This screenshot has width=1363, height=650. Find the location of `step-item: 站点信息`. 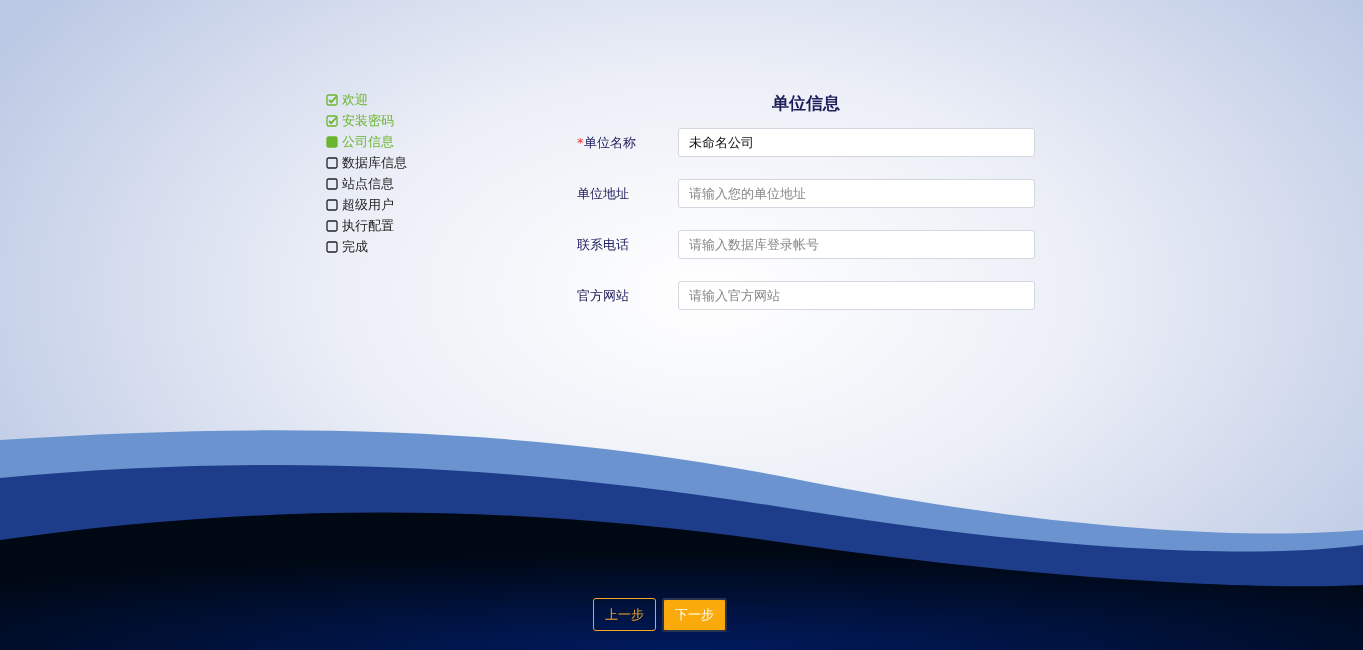

step-item: 站点信息 is located at coordinates (451, 183).